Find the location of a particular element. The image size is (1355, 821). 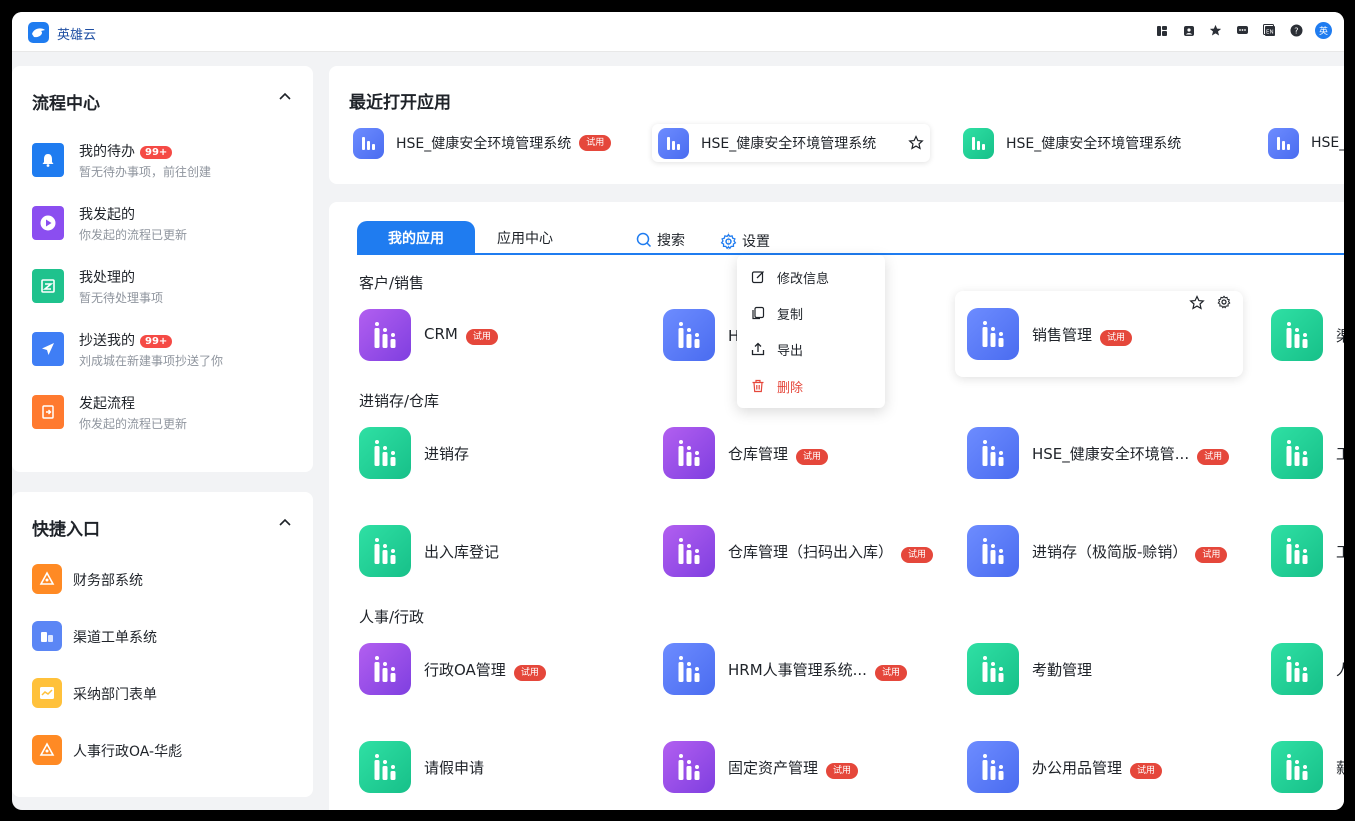

app-card: 仓库管理（扫码出入库） 试用 is located at coordinates (807, 551).